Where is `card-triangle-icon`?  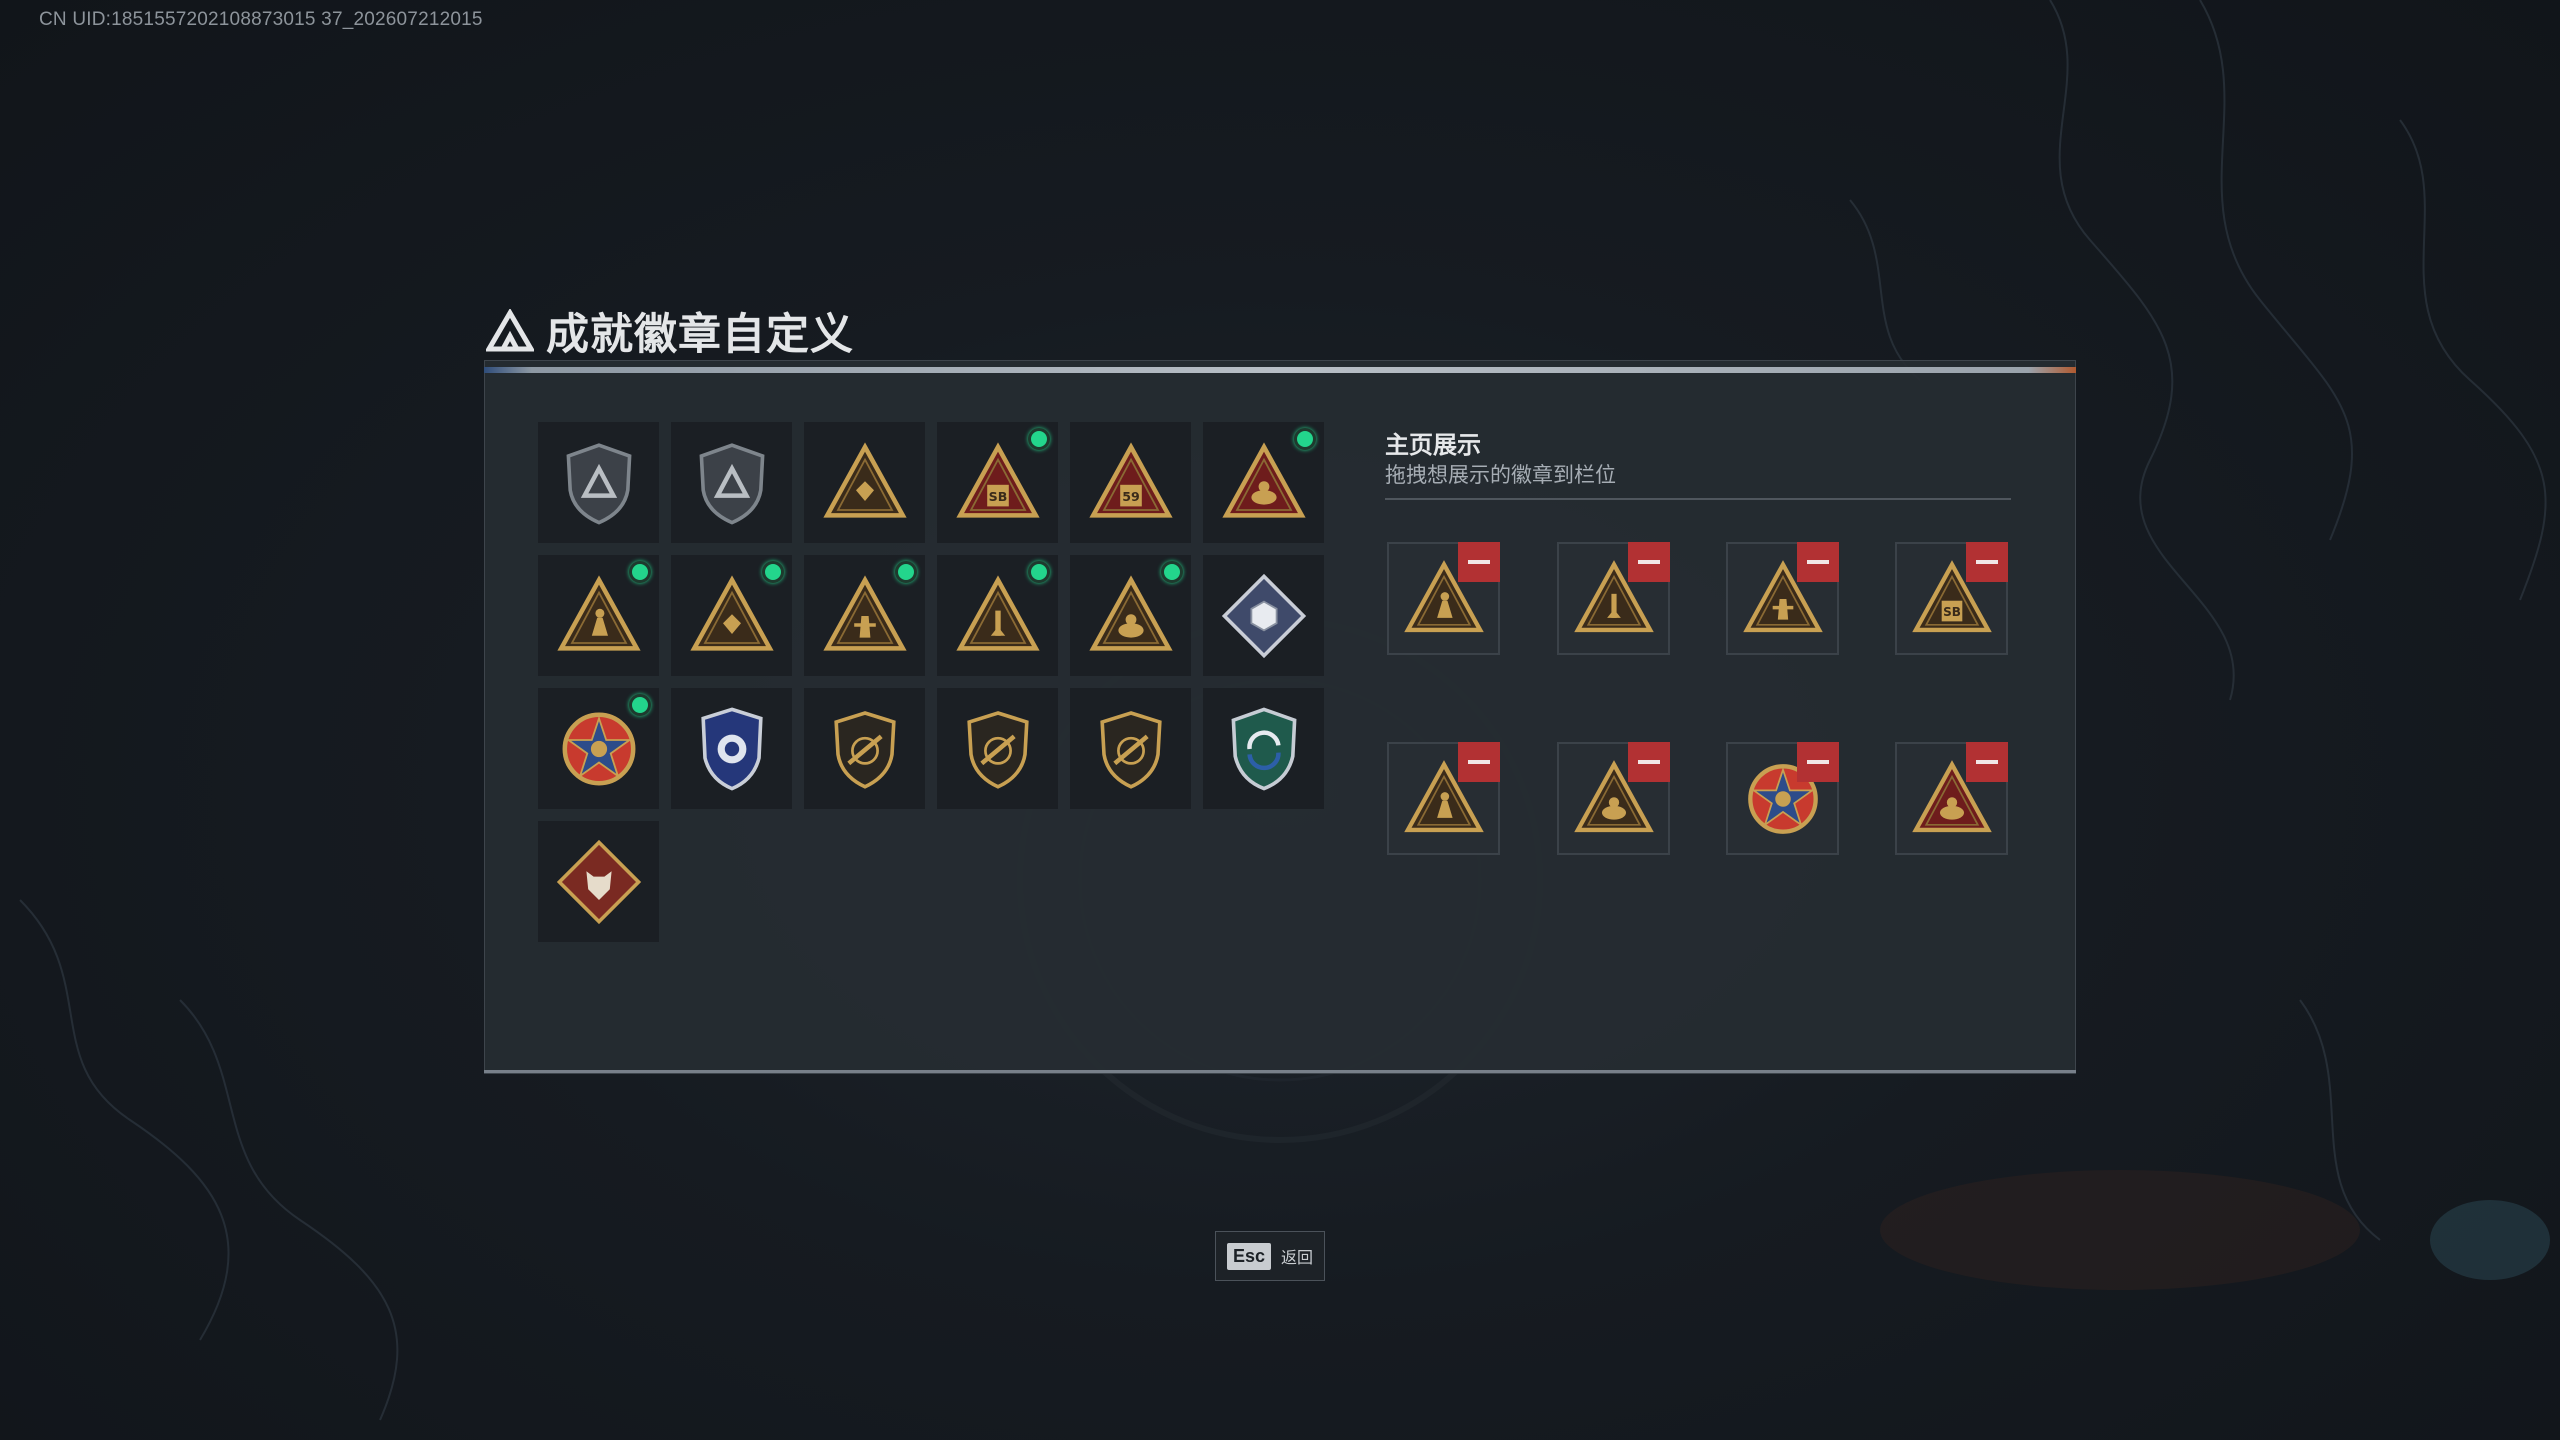
card-triangle-icon is located at coordinates (864, 479).